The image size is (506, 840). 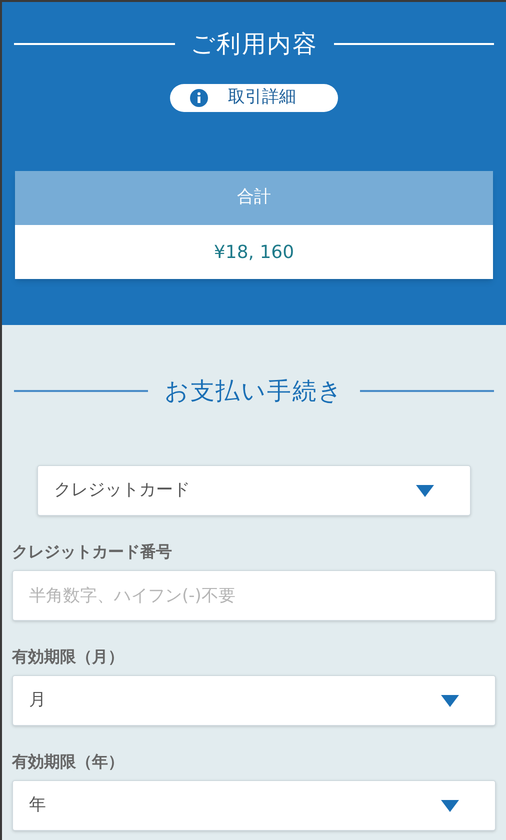 I want to click on transaction-details-button: 取引詳細, so click(x=254, y=98).